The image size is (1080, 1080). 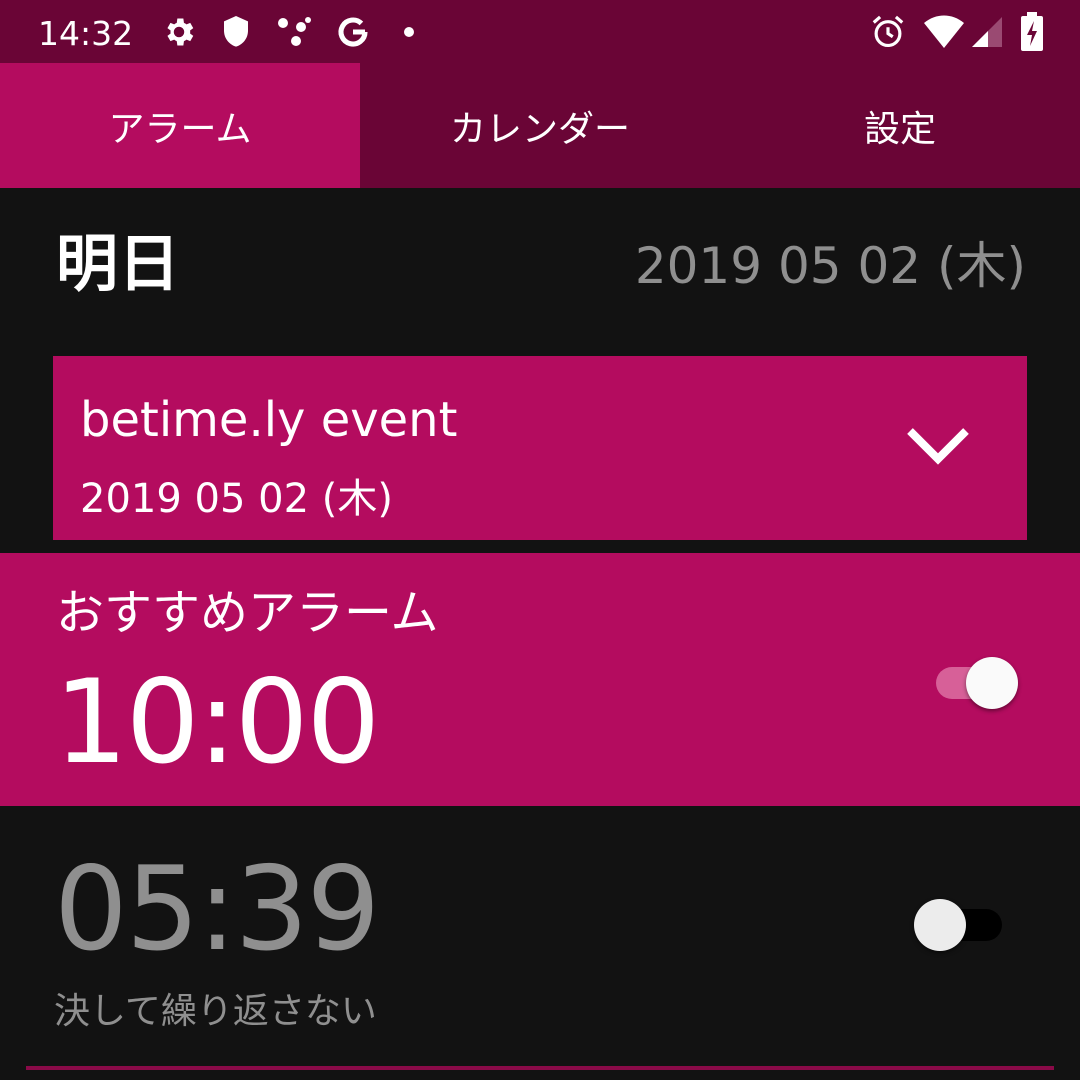 What do you see at coordinates (540, 1068) in the screenshot?
I see `divider` at bounding box center [540, 1068].